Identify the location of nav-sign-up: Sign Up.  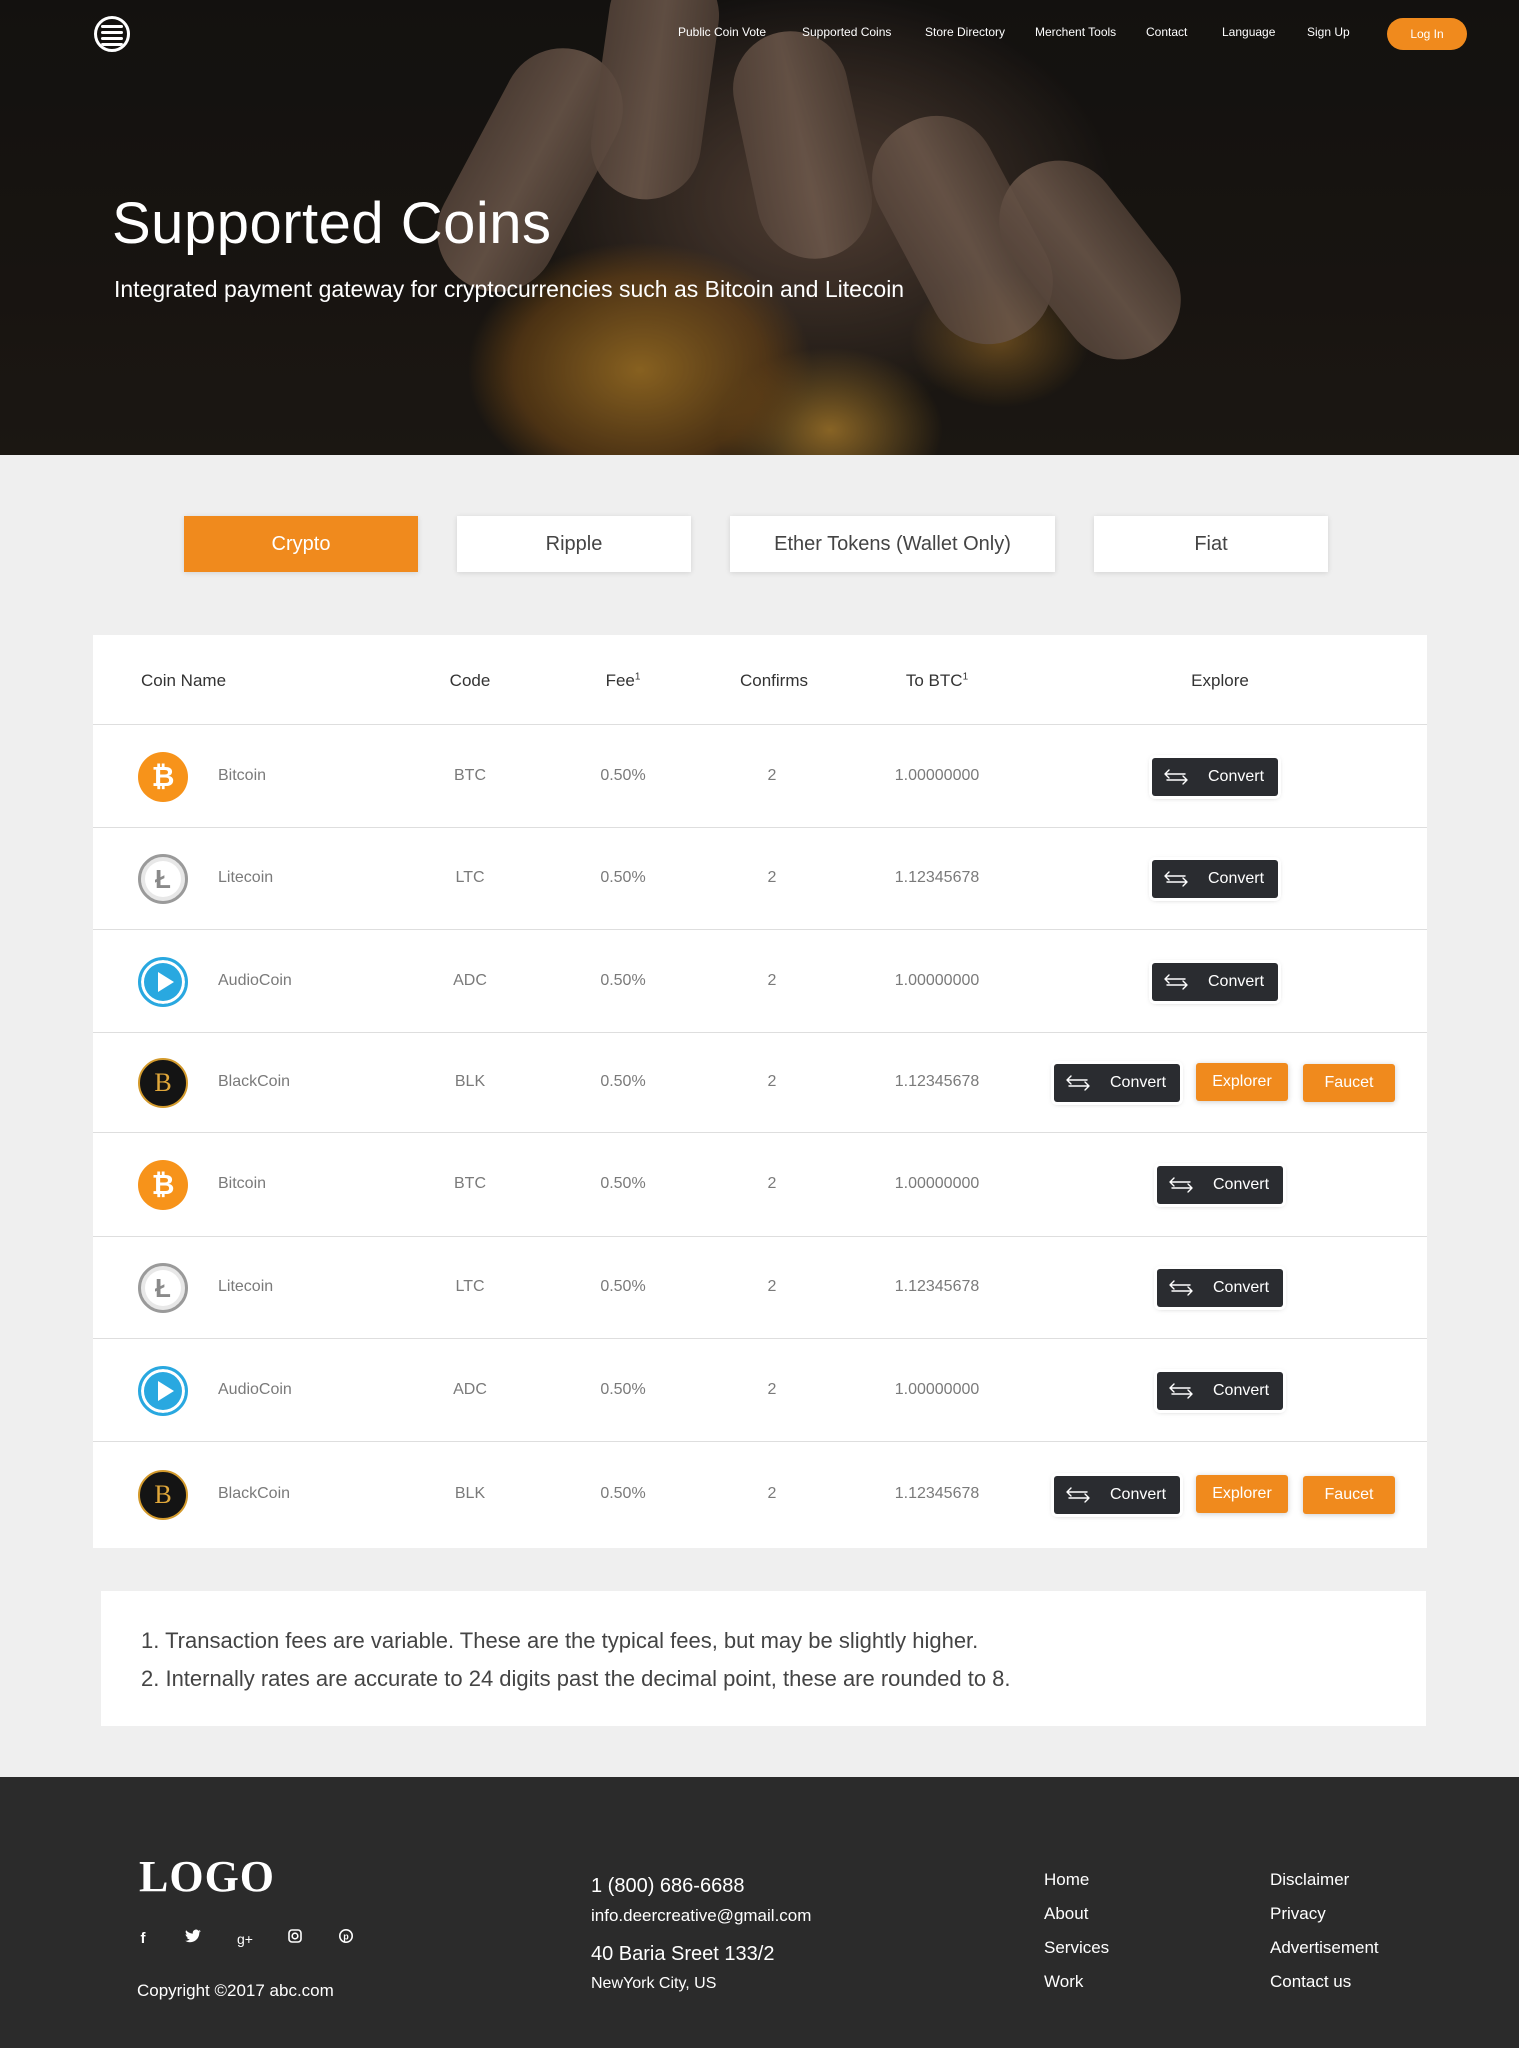
(1328, 32).